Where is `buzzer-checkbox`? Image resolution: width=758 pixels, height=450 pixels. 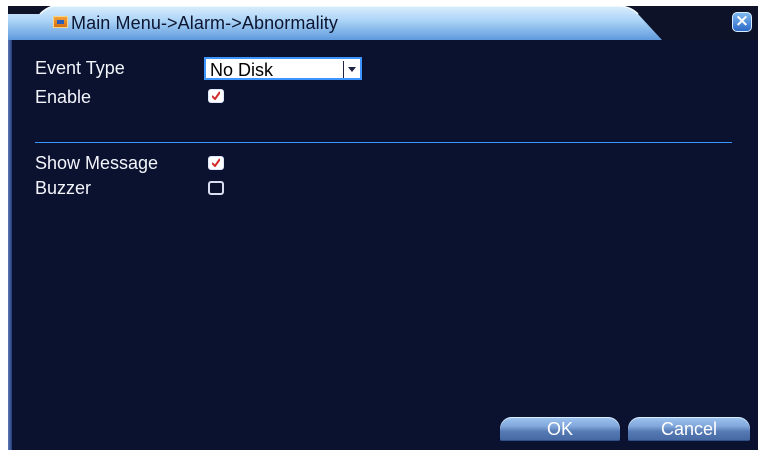
buzzer-checkbox is located at coordinates (216, 188).